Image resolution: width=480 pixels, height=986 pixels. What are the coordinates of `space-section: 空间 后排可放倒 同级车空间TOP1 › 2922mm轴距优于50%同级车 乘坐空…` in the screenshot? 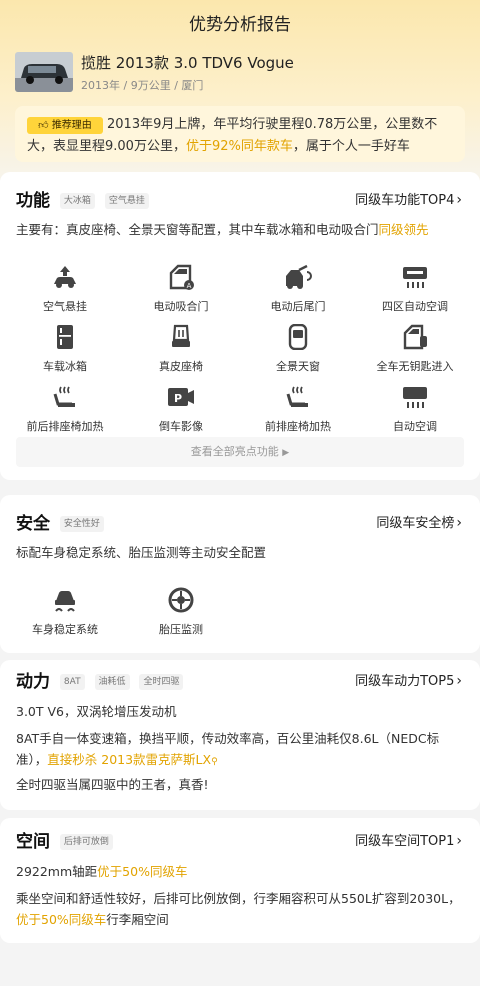 It's located at (240, 880).